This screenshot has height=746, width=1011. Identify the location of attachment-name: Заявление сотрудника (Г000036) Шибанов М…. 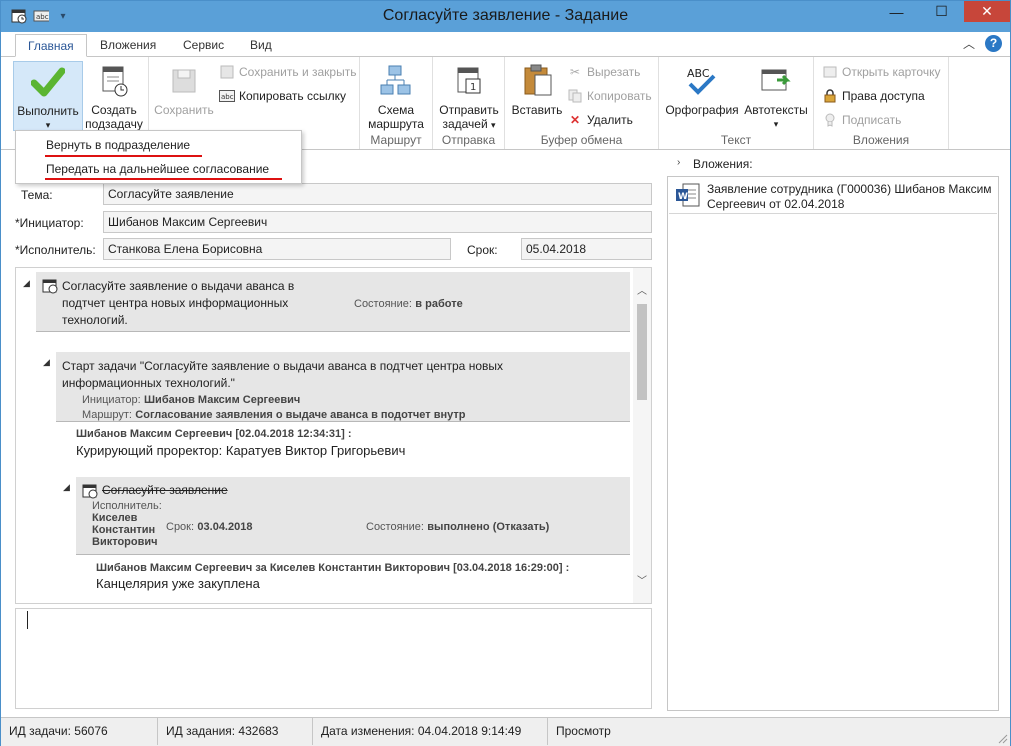
(849, 197).